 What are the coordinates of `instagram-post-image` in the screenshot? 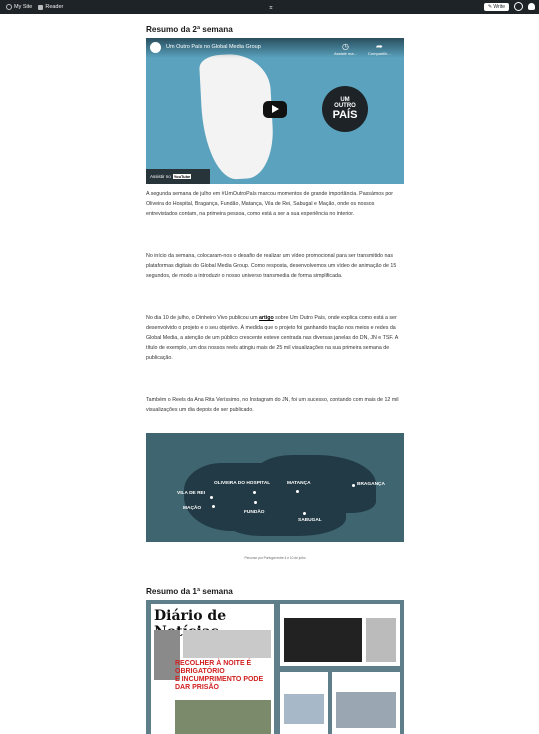 It's located at (304, 709).